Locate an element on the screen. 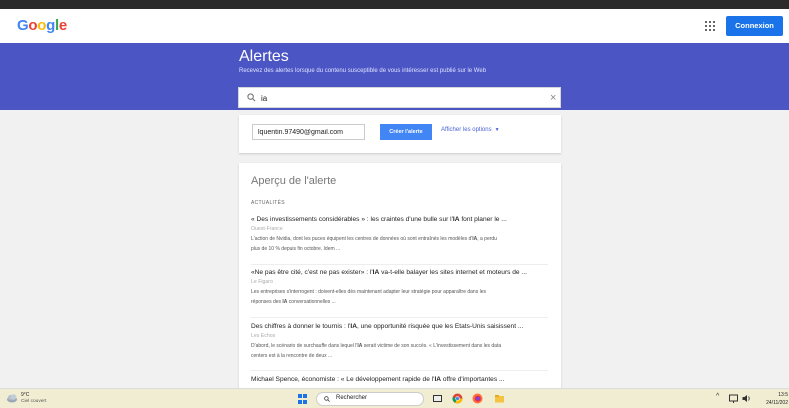  article-source: Le Figaro is located at coordinates (262, 282).